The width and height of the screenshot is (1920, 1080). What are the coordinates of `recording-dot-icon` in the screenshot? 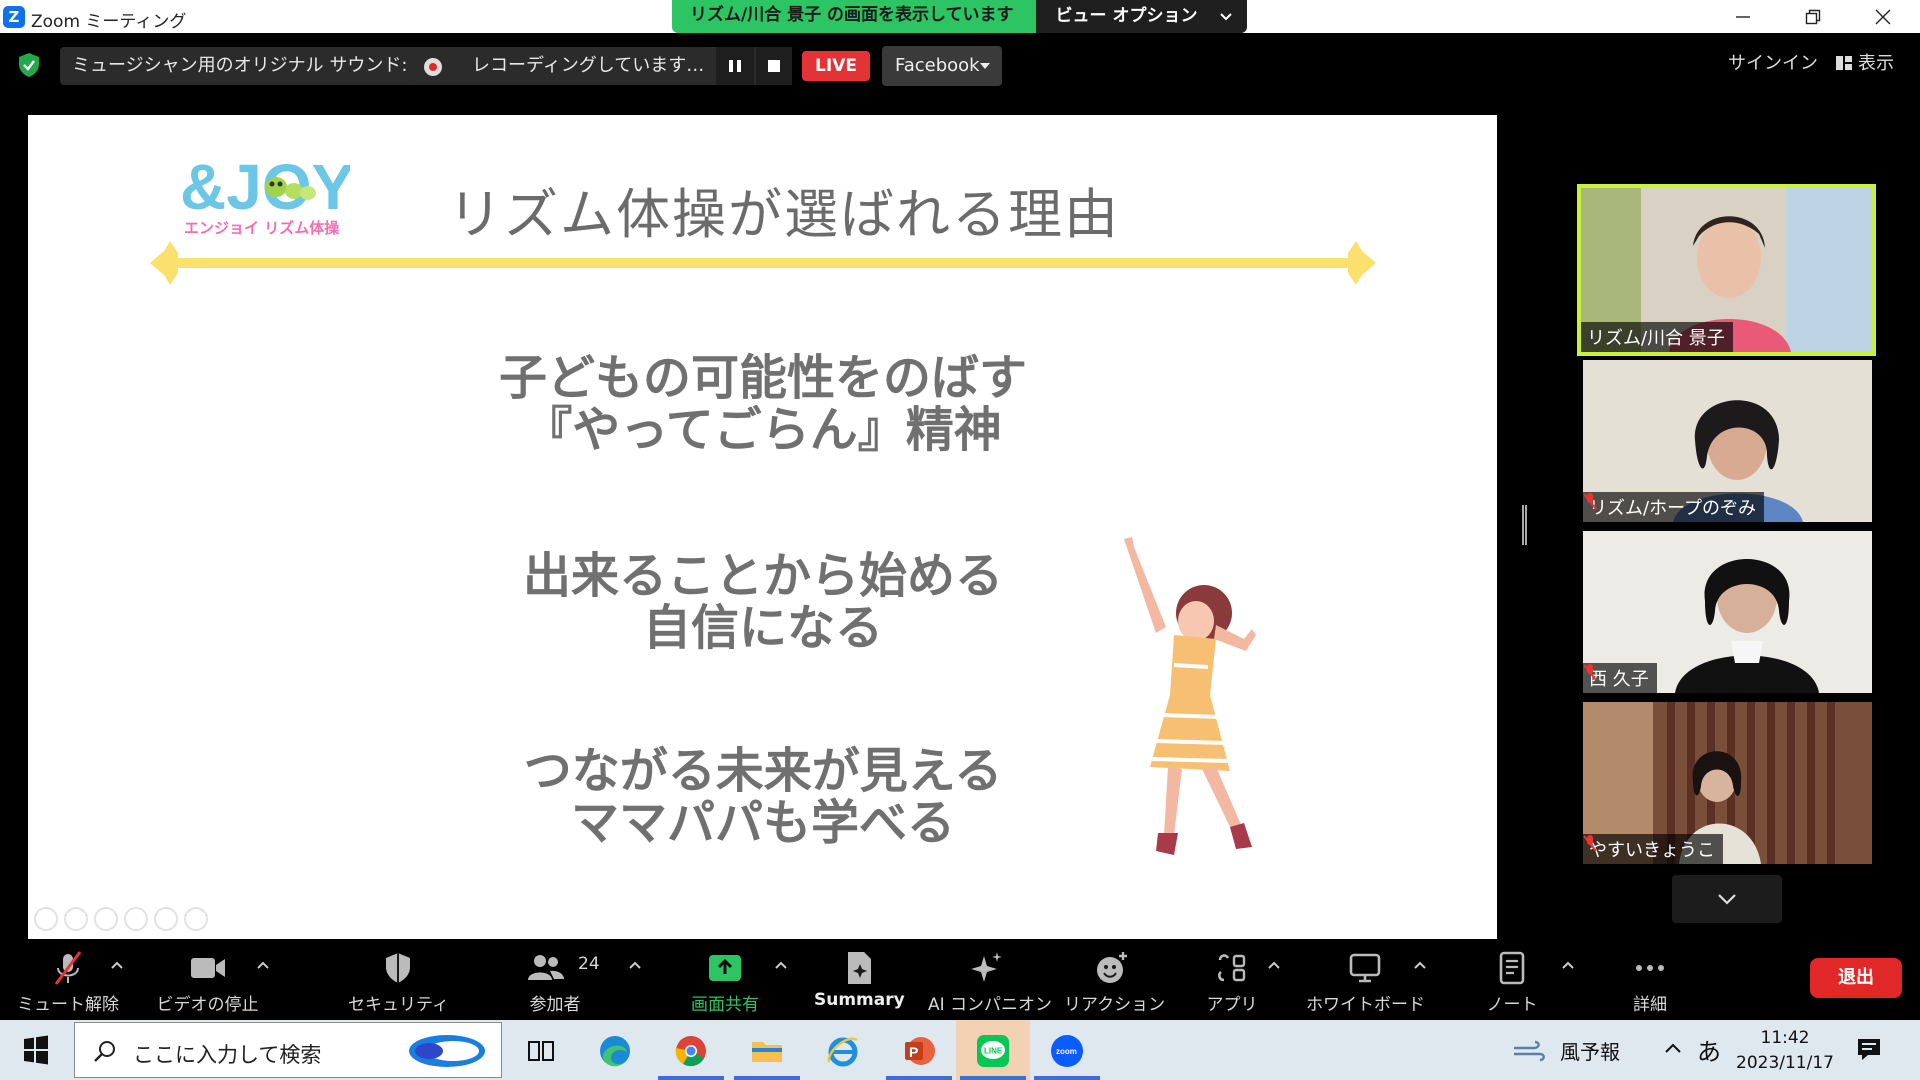 It's located at (433, 67).